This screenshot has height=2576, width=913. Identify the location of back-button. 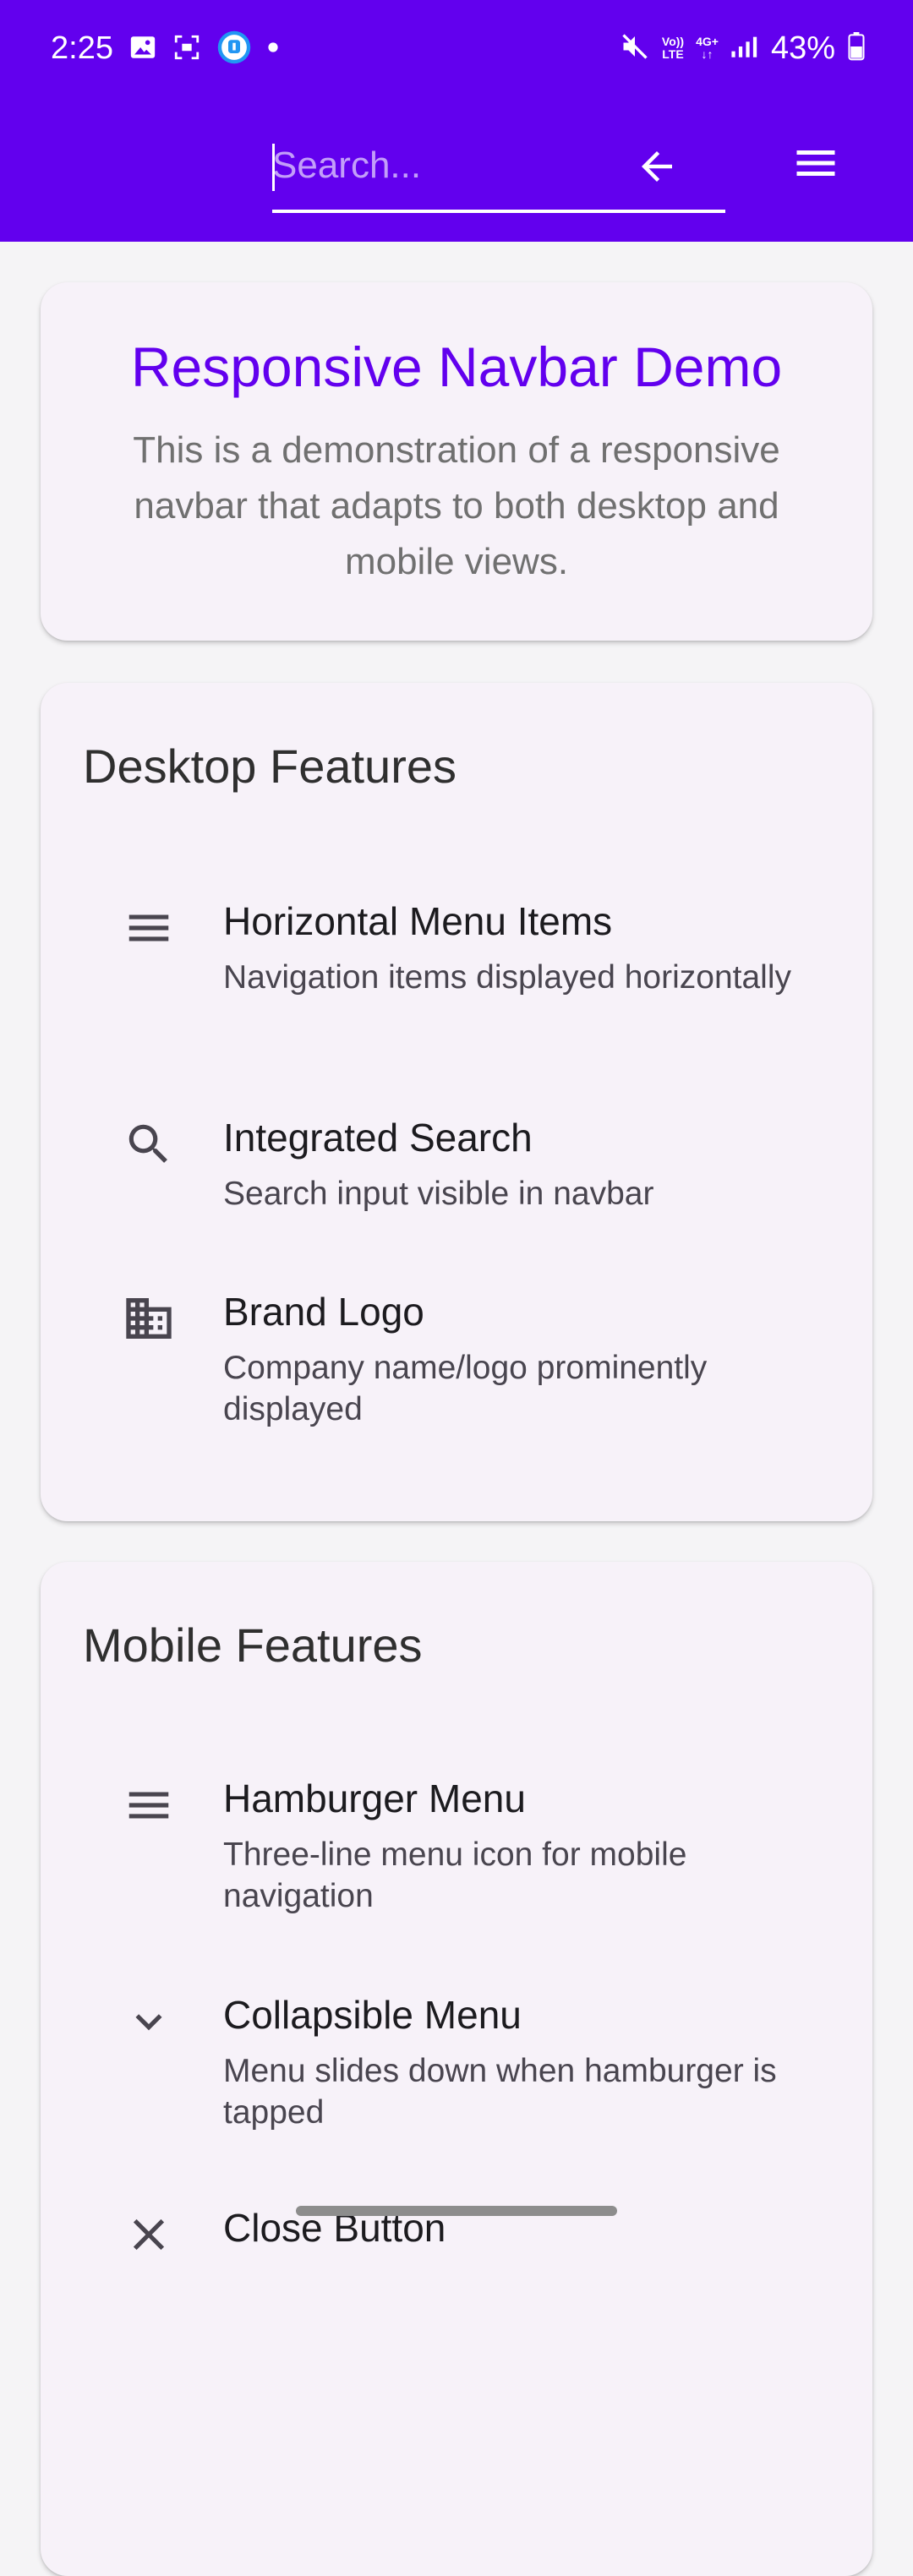
(656, 168).